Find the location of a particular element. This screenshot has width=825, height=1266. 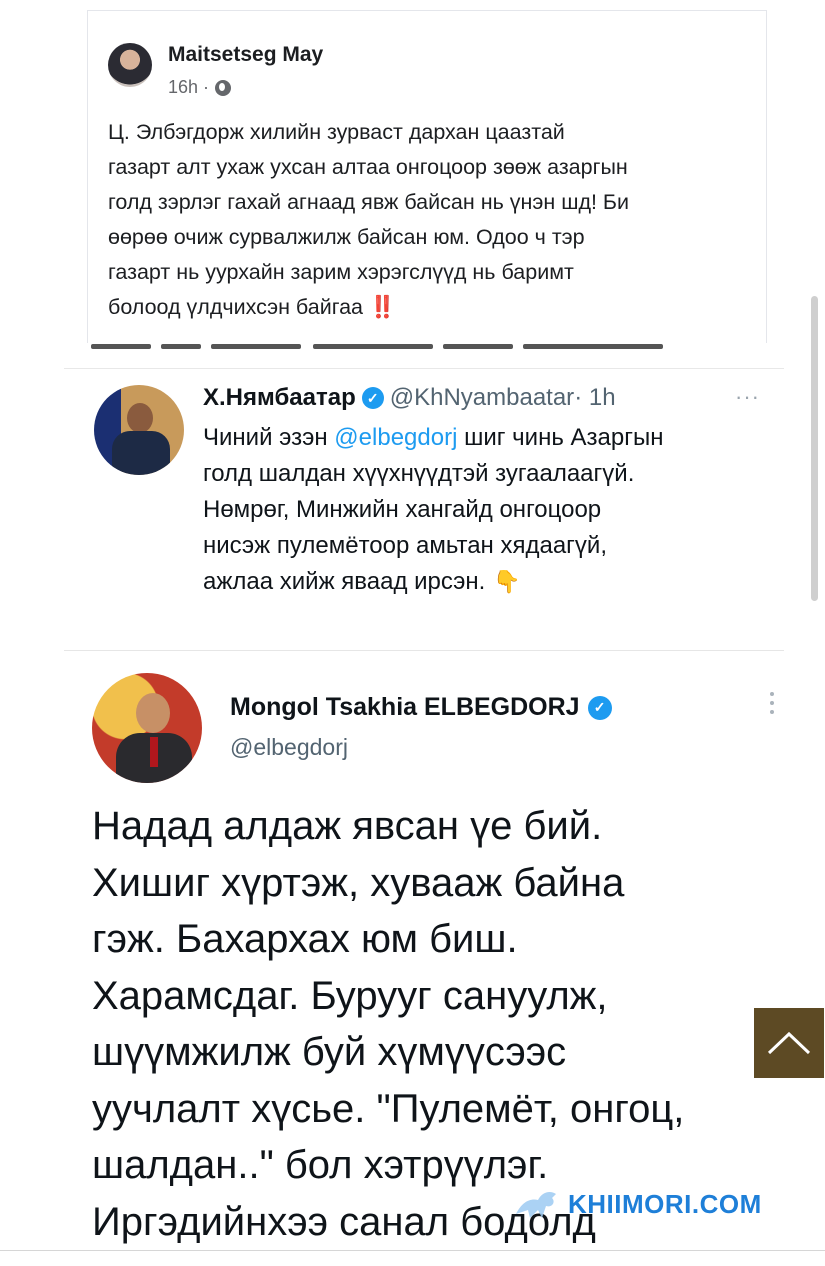

elbegdorj-avatar is located at coordinates (147, 728).